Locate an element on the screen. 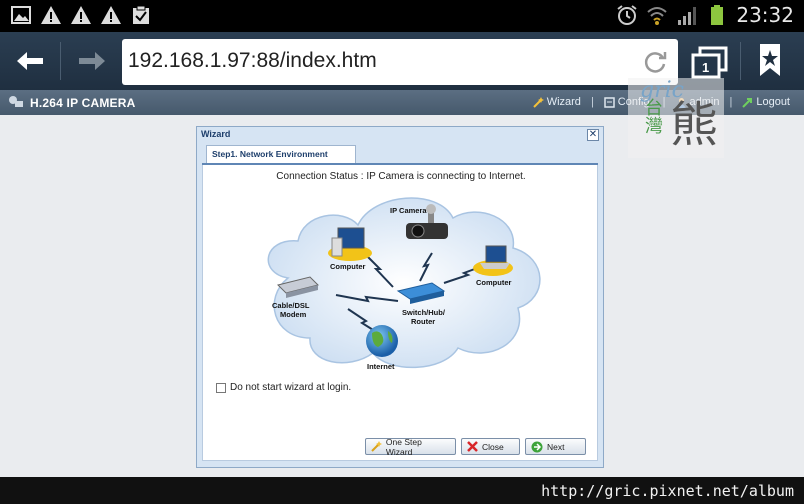 The image size is (804, 504). dont-start-wizard-checkbox is located at coordinates (221, 387).